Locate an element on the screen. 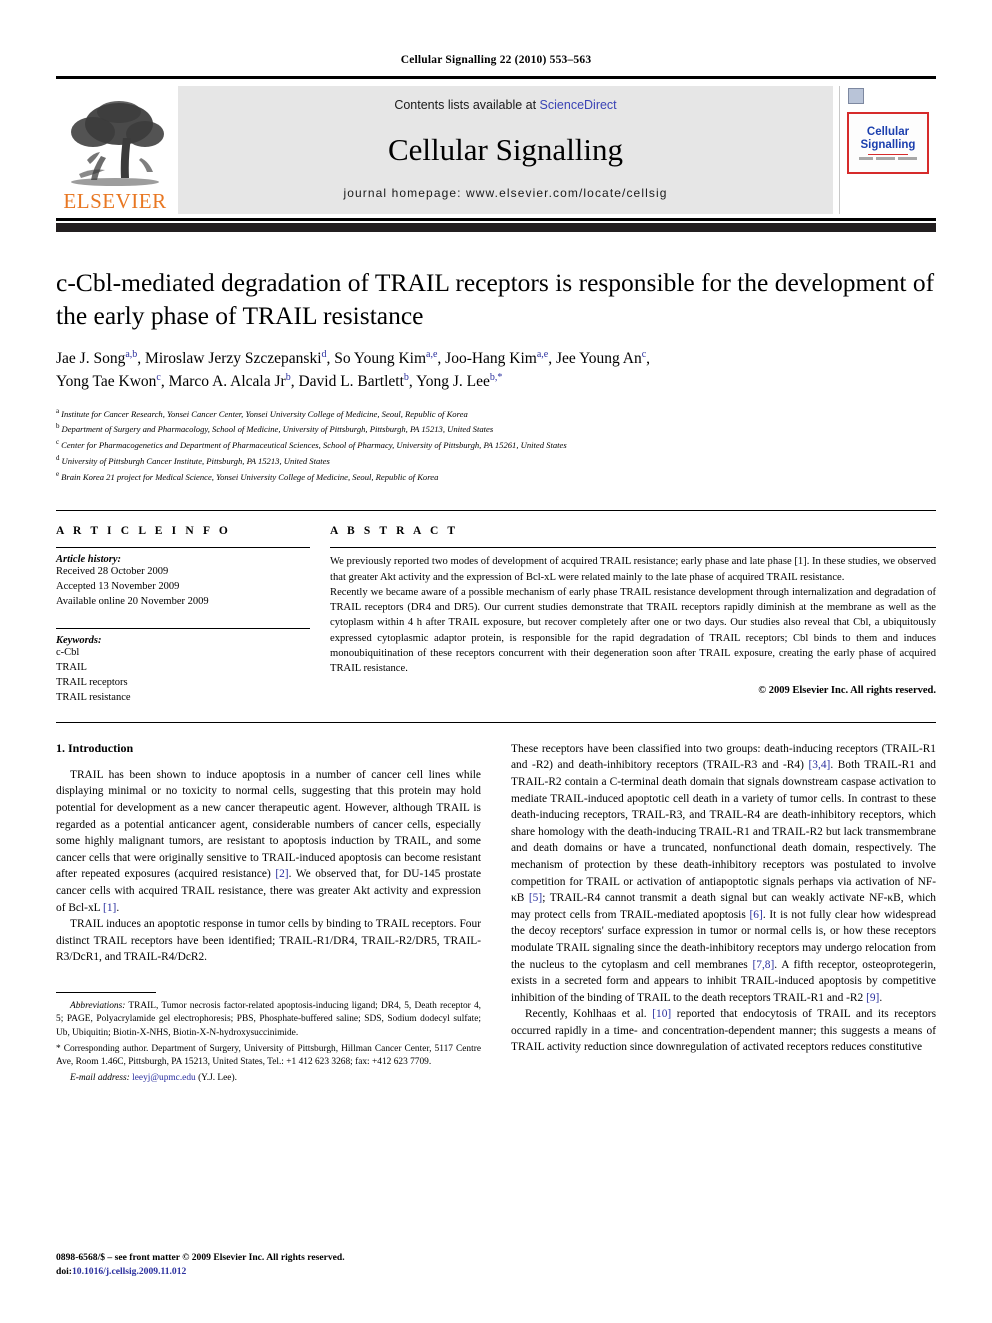  keyword-item: TRAIL resistance is located at coordinates (93, 697).